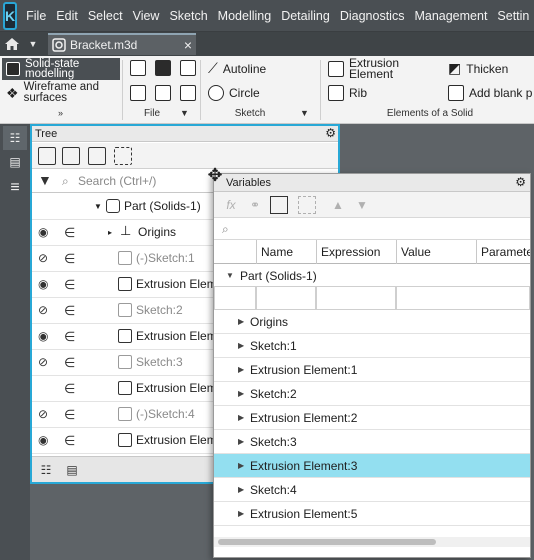  What do you see at coordinates (105, 16) in the screenshot?
I see `menu-select: Select` at bounding box center [105, 16].